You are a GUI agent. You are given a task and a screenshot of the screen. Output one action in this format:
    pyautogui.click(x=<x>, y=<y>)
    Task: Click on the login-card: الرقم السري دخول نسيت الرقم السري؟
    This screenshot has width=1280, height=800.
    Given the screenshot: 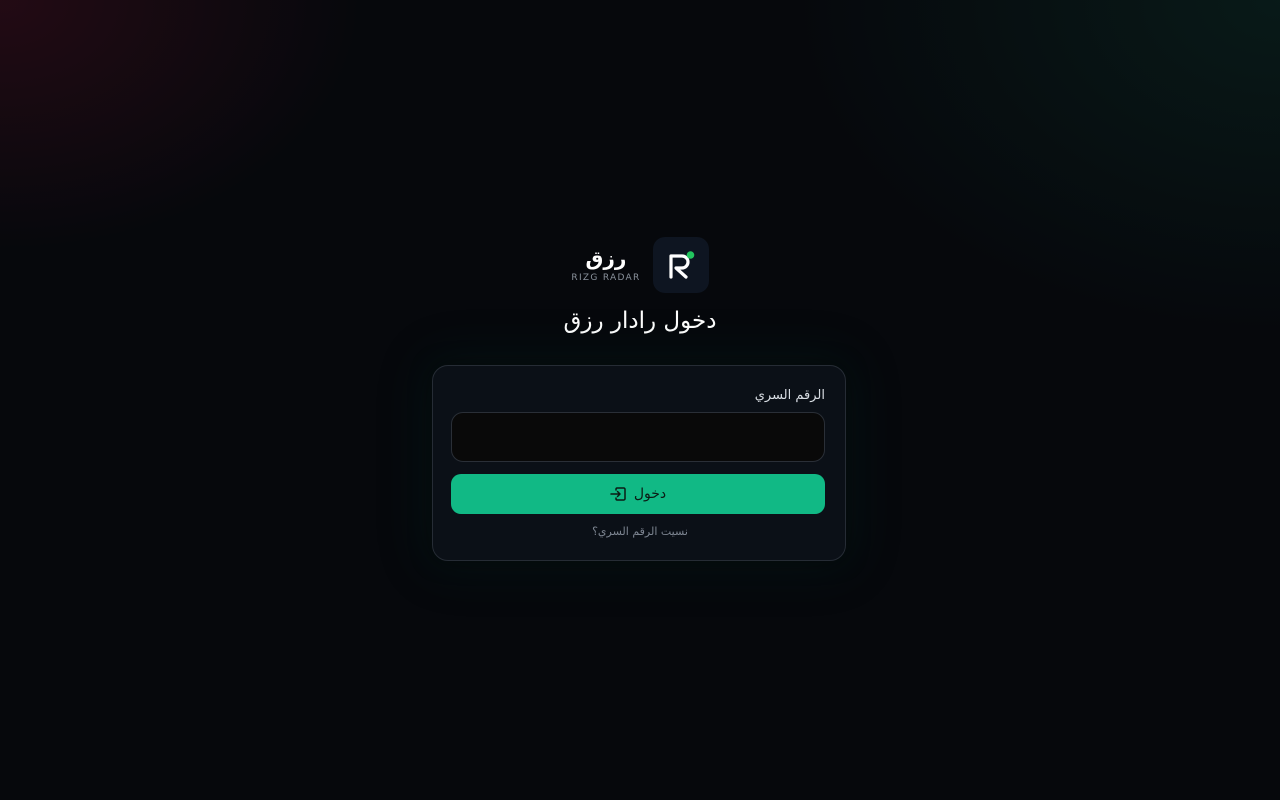 What is the action you would take?
    pyautogui.click(x=639, y=463)
    